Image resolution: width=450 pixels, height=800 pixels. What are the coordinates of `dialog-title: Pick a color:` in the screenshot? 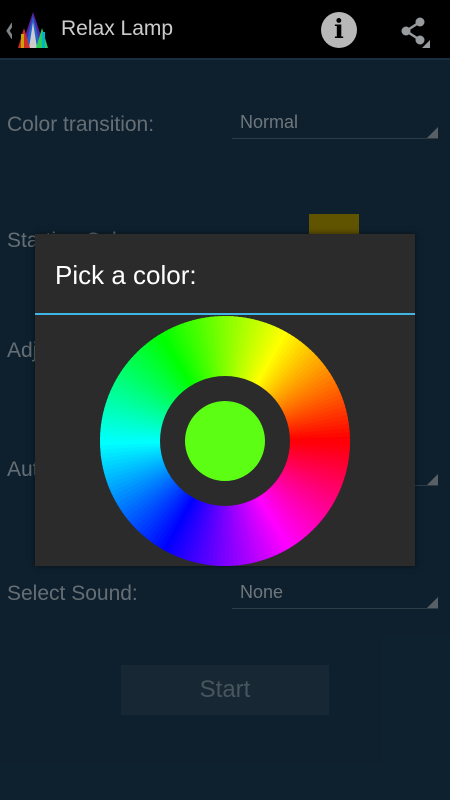 It's located at (126, 275).